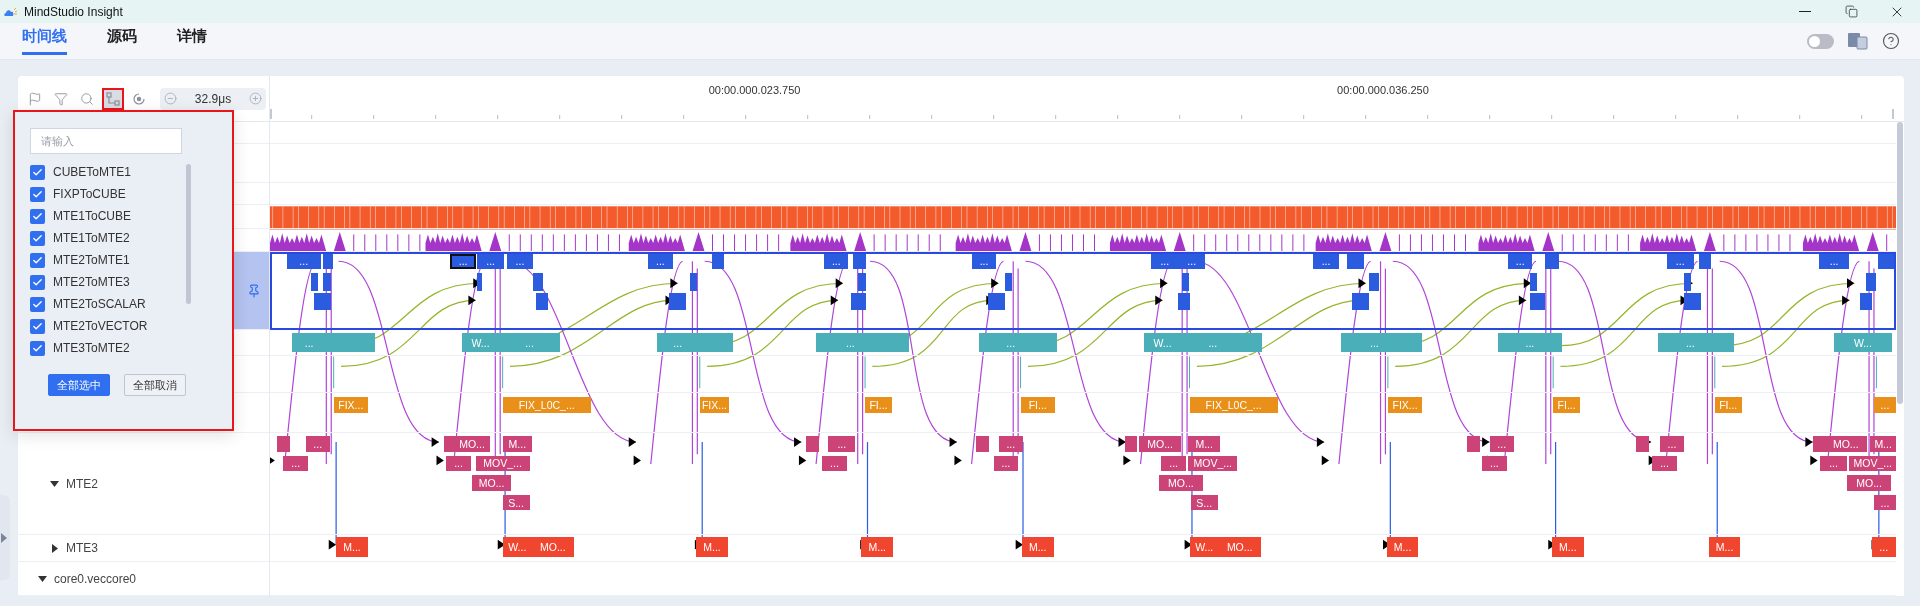 The image size is (1920, 606). Describe the element at coordinates (106, 141) in the screenshot. I see `search-field: 请输入` at that location.